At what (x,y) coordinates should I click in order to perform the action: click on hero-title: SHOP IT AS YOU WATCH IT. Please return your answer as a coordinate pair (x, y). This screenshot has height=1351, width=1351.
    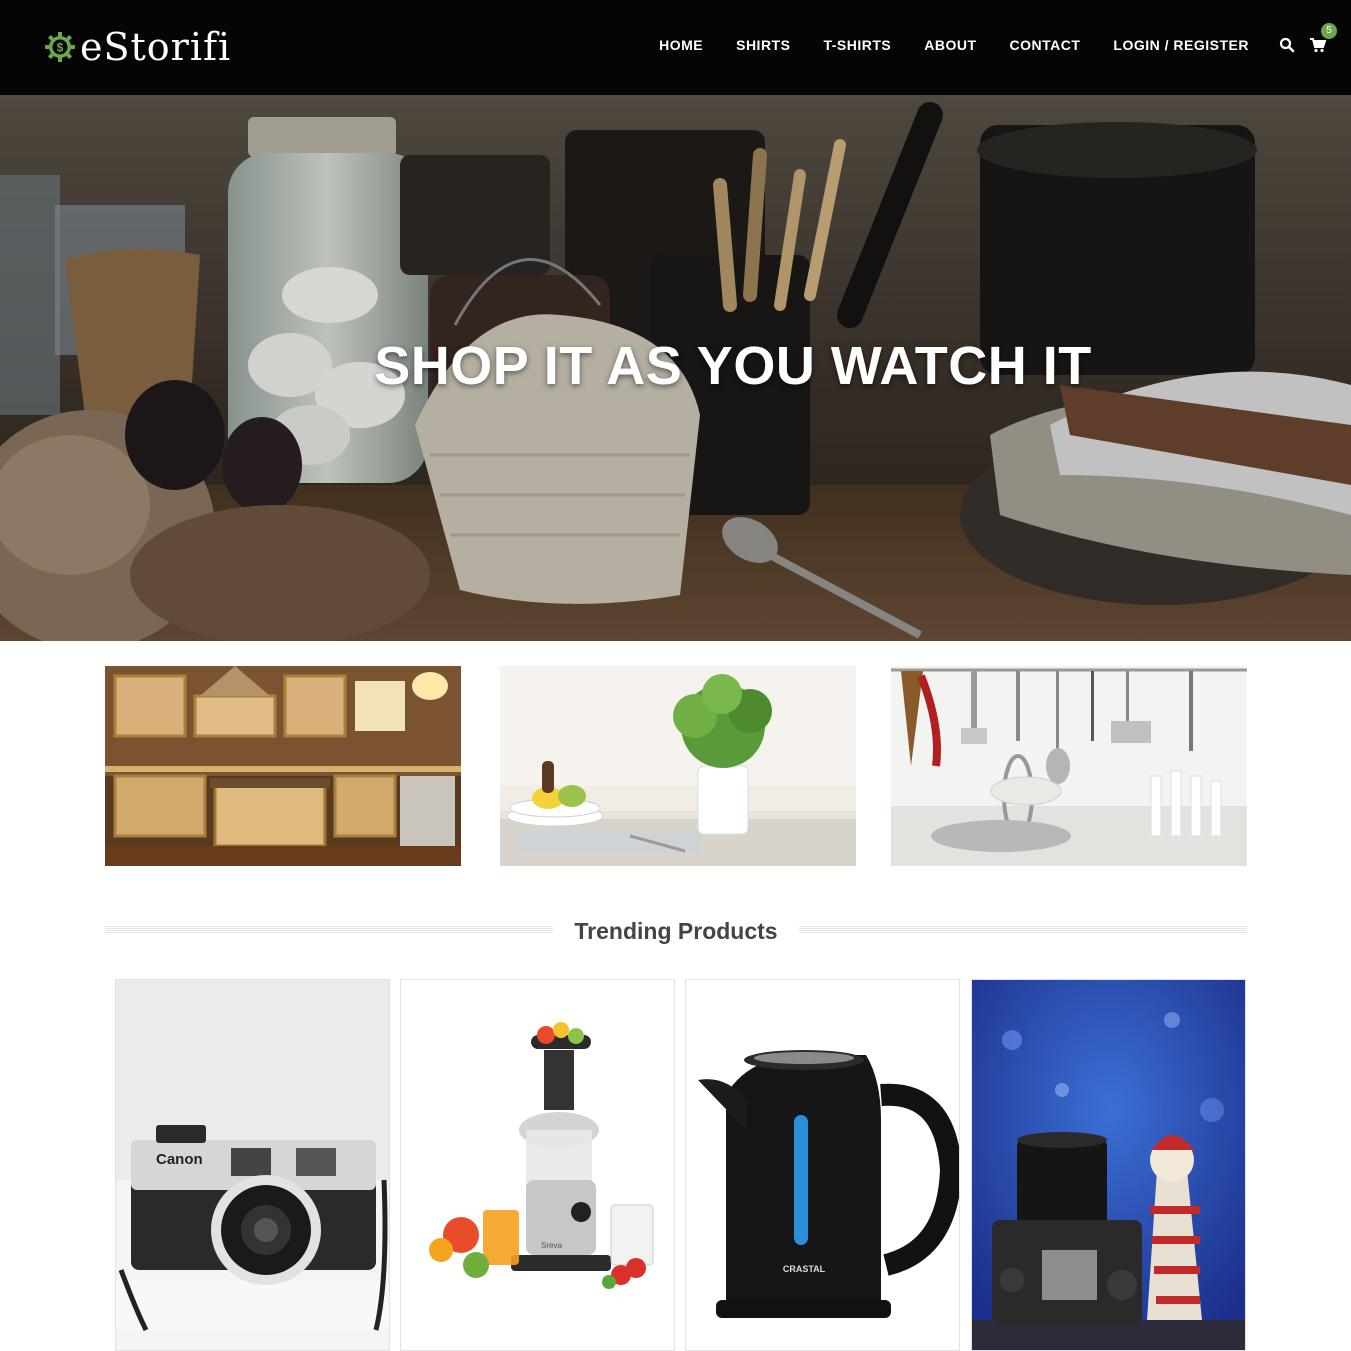
    Looking at the image, I should click on (733, 366).